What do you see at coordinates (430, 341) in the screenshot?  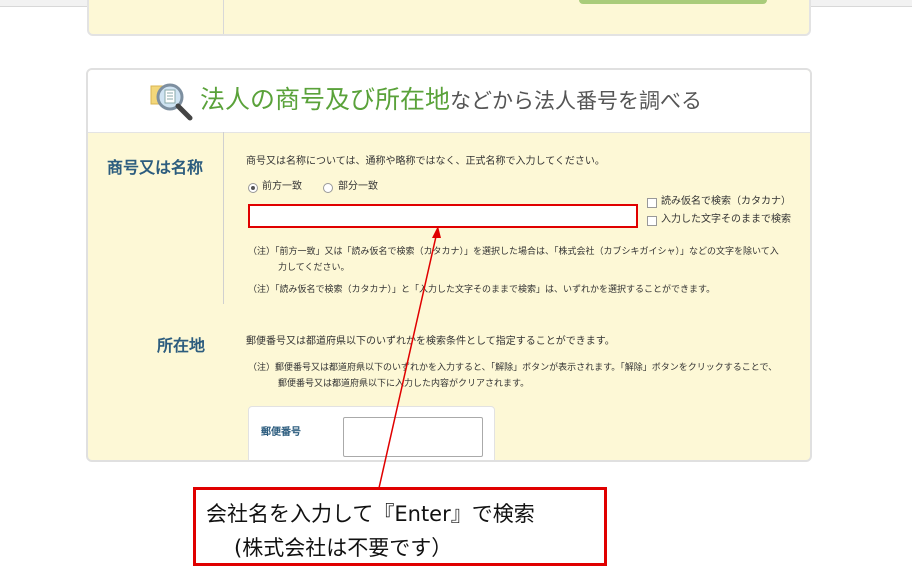 I see `address-instruction: 郵便番号又は都道府県以下のいずれかを検索条件として指定することができます。` at bounding box center [430, 341].